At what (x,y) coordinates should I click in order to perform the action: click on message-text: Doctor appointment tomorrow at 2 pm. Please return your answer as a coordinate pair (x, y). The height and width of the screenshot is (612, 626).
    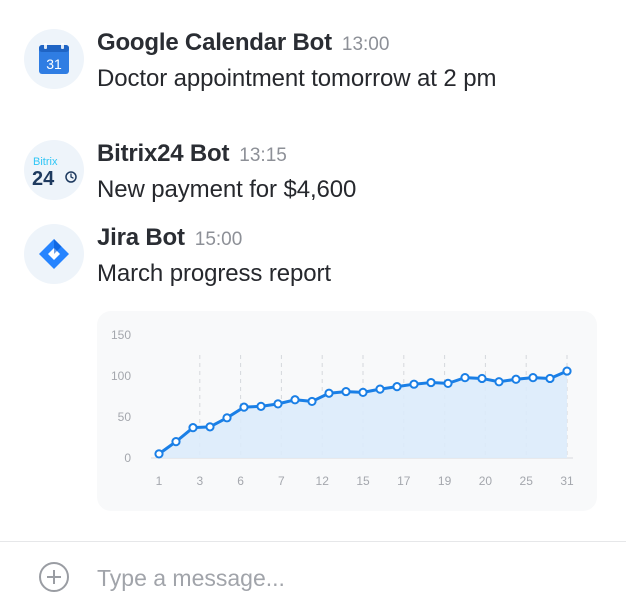
    Looking at the image, I should click on (297, 78).